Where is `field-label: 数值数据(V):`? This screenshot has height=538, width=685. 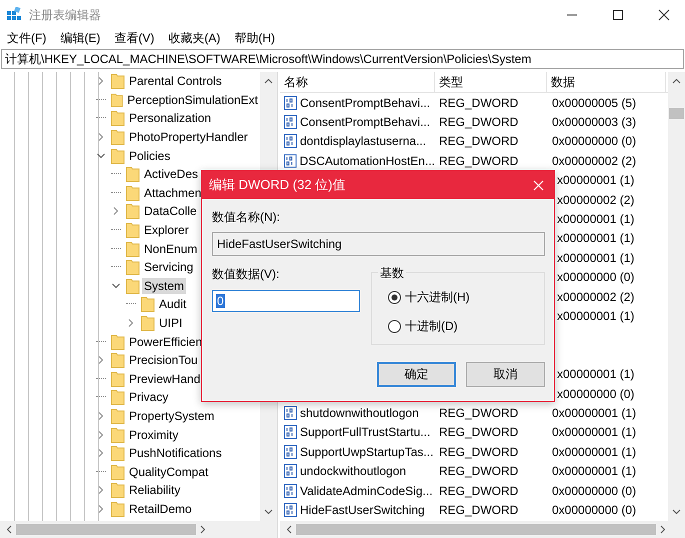
field-label: 数值数据(V): is located at coordinates (246, 274).